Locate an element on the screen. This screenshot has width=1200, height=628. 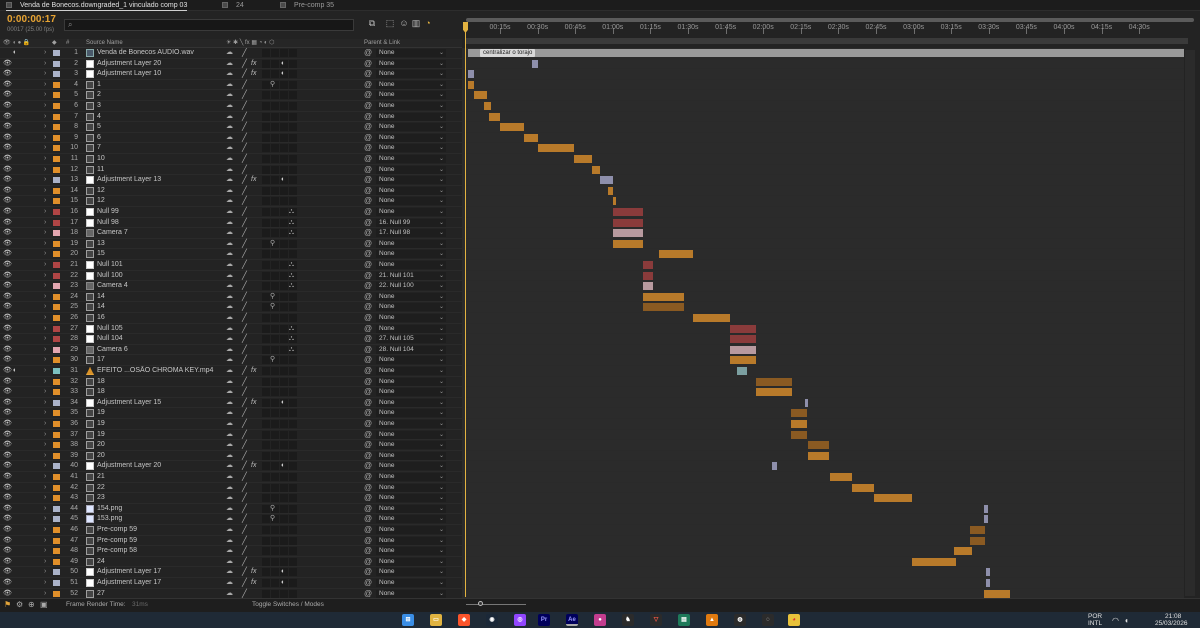
layer-switch-icon: ⚲ is located at coordinates (274, 360).